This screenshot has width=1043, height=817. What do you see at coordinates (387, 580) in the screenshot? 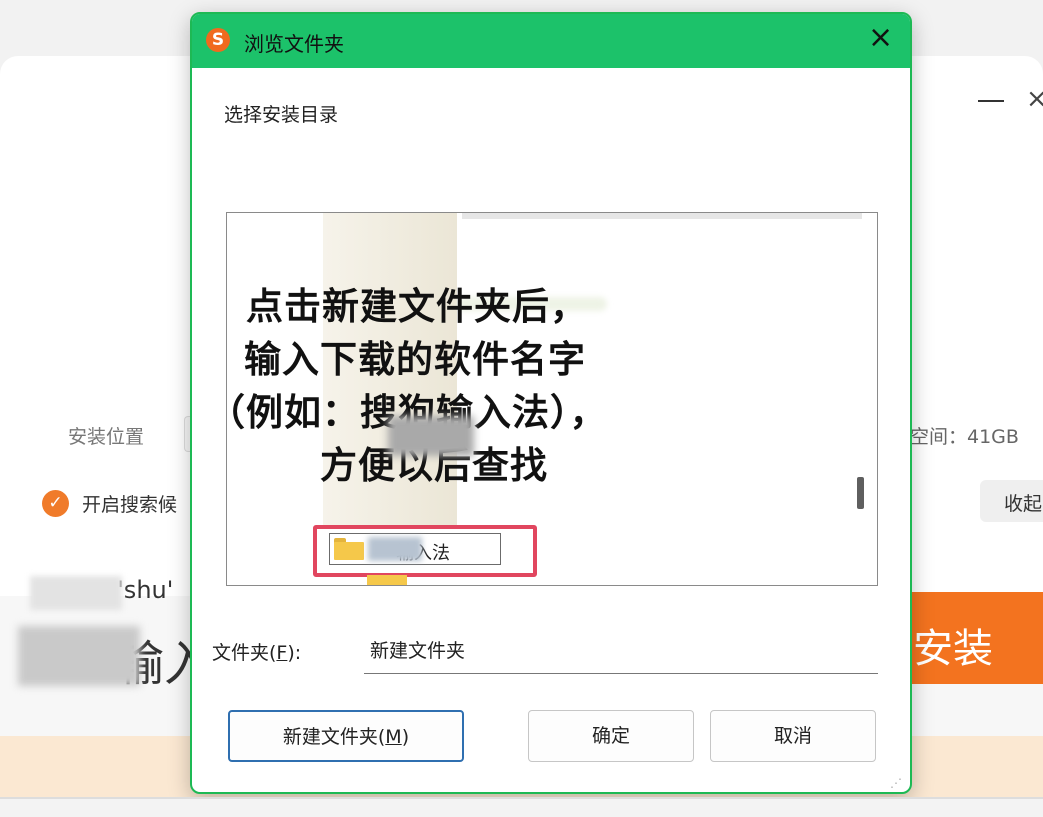
I see `folder-icon-partial` at bounding box center [387, 580].